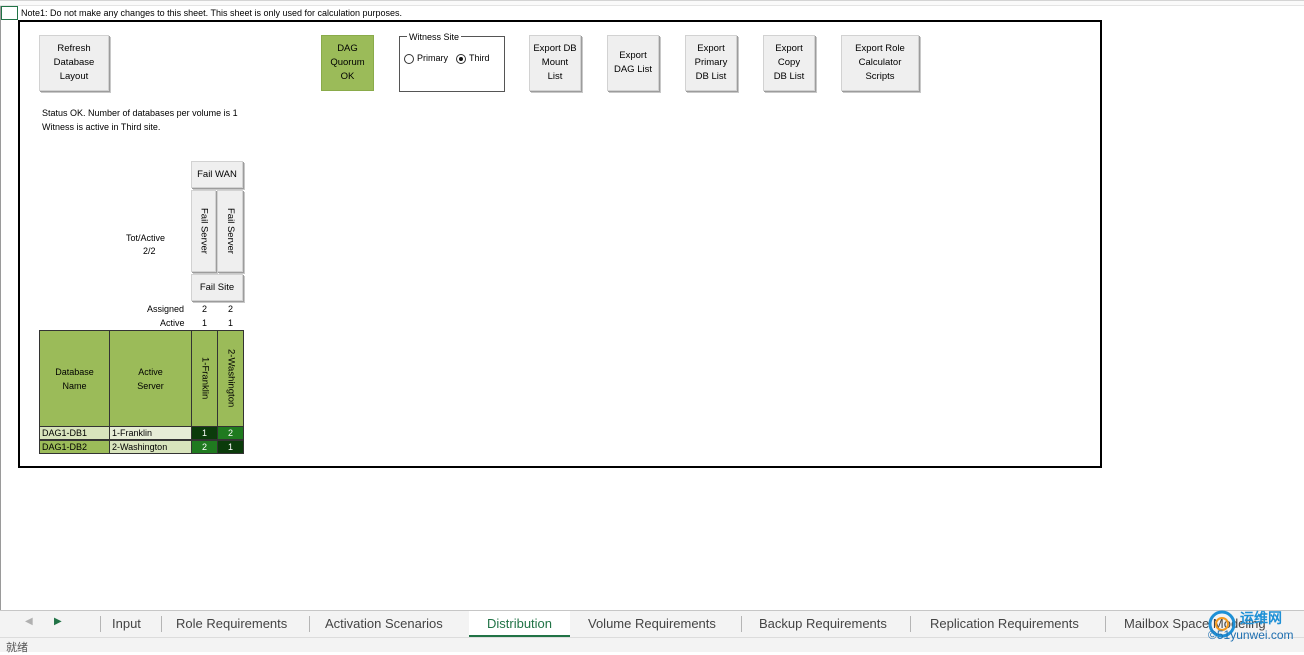  What do you see at coordinates (452, 64) in the screenshot?
I see `witness-site-group` at bounding box center [452, 64].